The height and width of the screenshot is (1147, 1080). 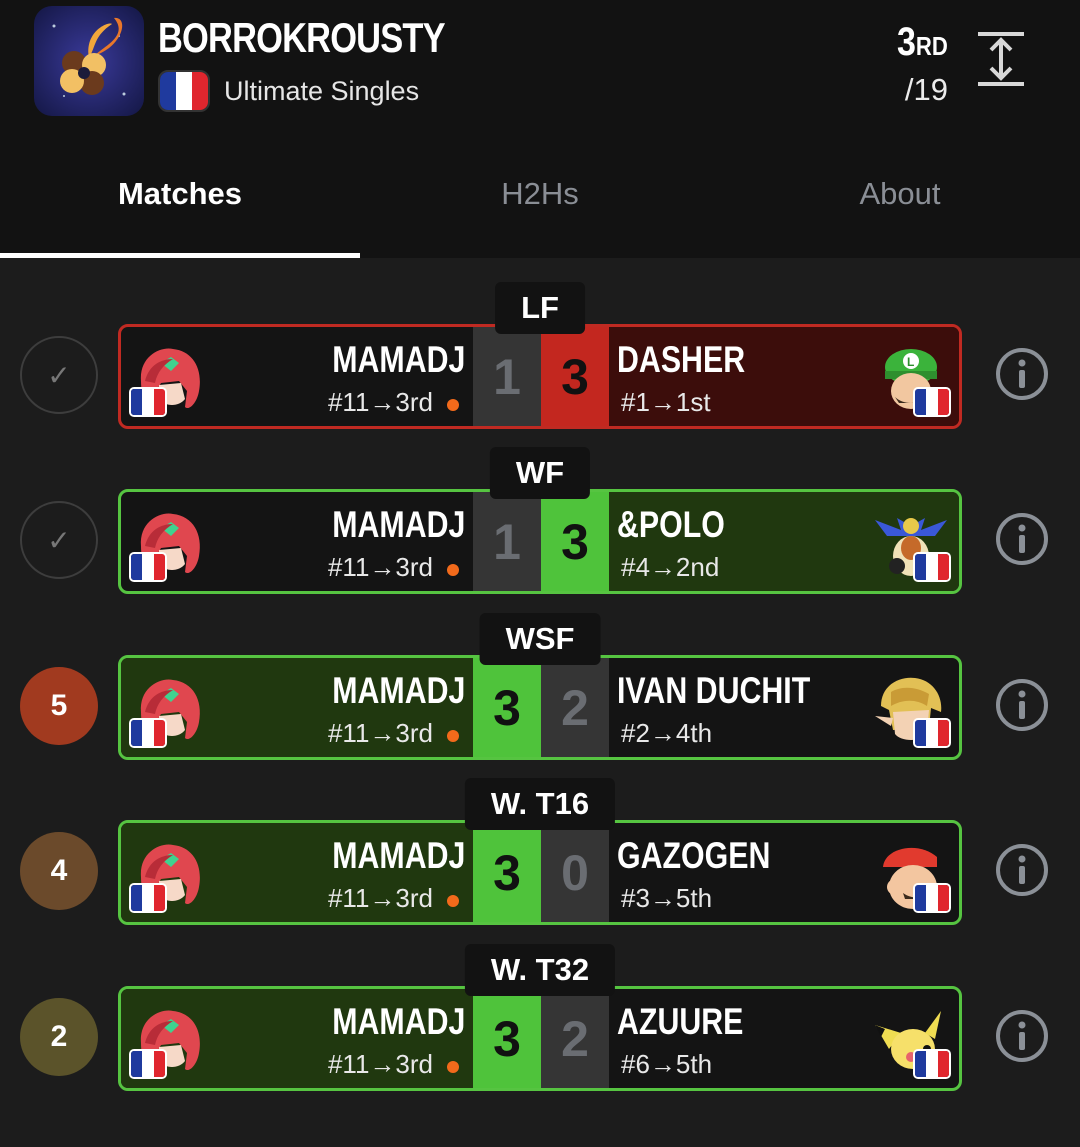 What do you see at coordinates (1001, 60) in the screenshot?
I see `expand-vertical-icon` at bounding box center [1001, 60].